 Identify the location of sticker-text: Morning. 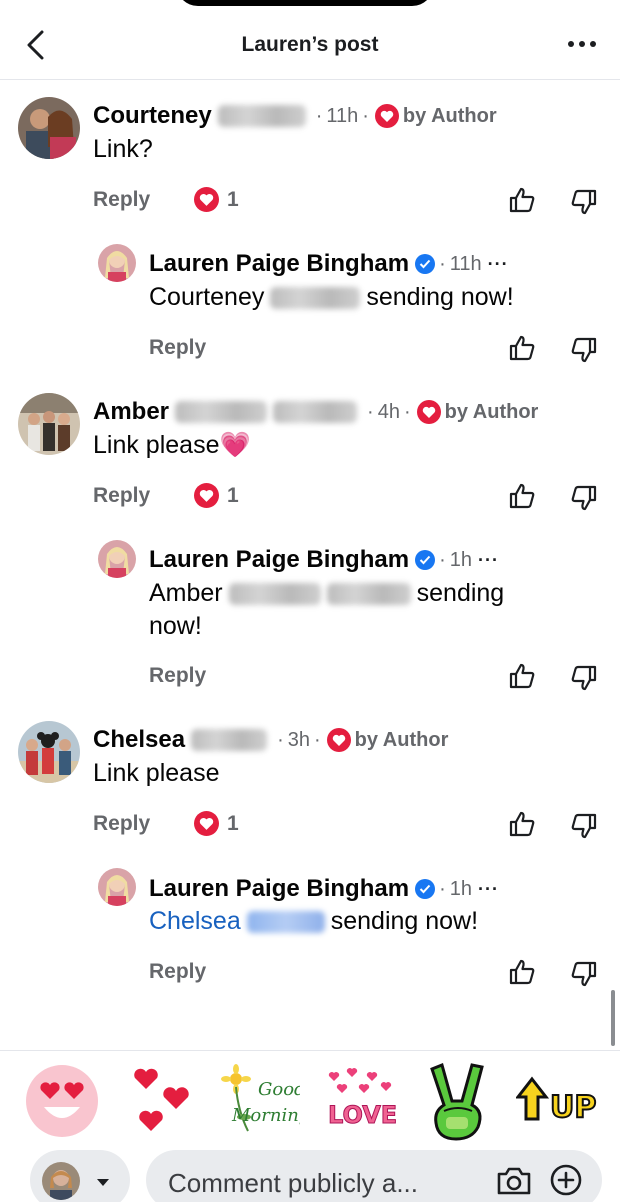
(265, 1115).